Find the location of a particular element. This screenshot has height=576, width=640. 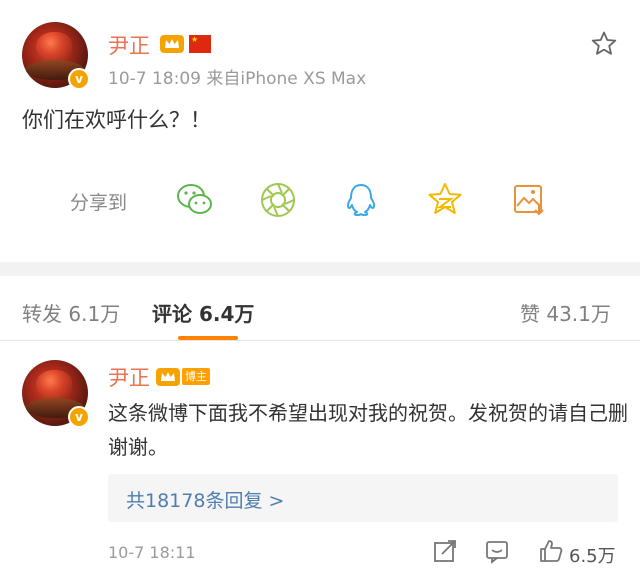

blogger-badge: 博主 is located at coordinates (196, 376).